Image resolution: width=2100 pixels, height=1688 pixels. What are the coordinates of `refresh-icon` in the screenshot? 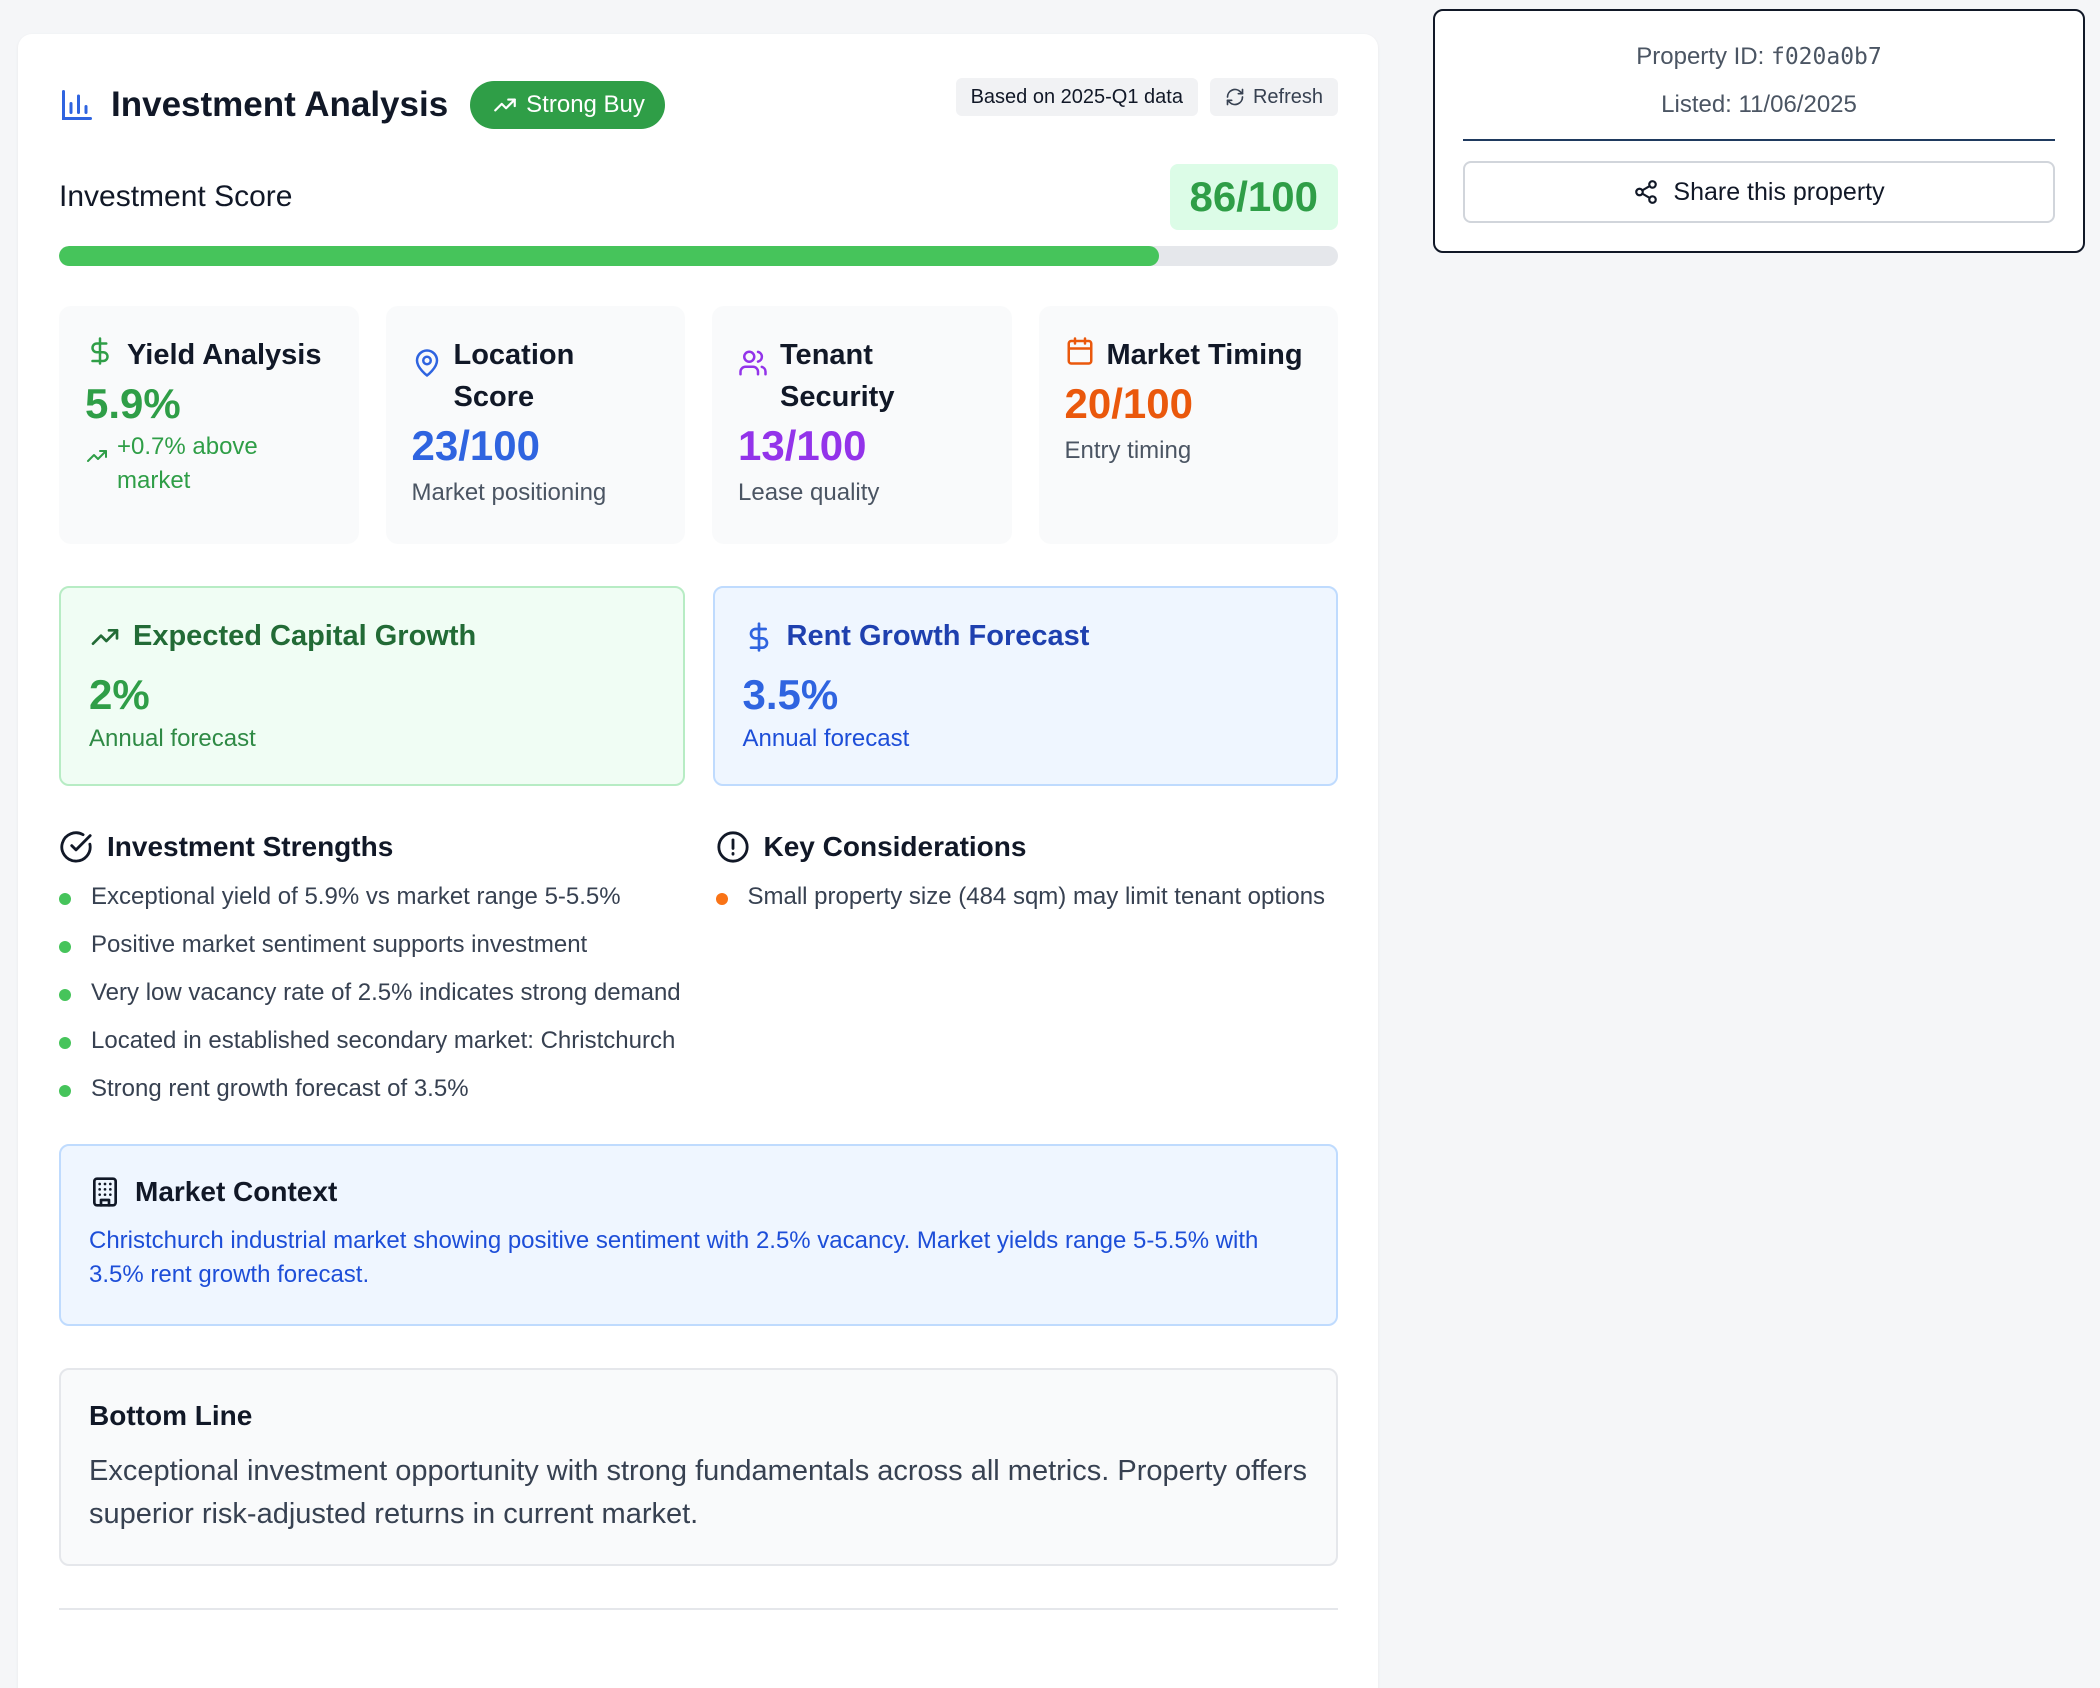 It's located at (1235, 97).